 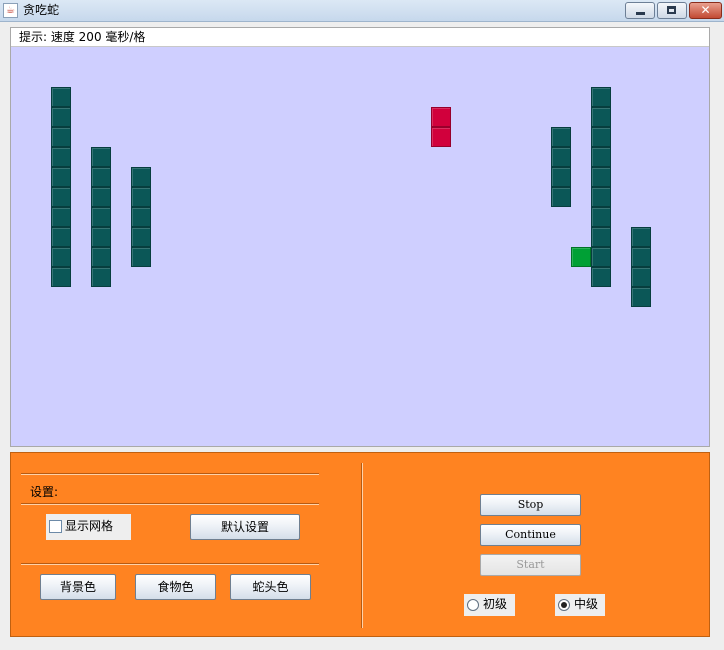 I want to click on maximize-icon, so click(x=671, y=10).